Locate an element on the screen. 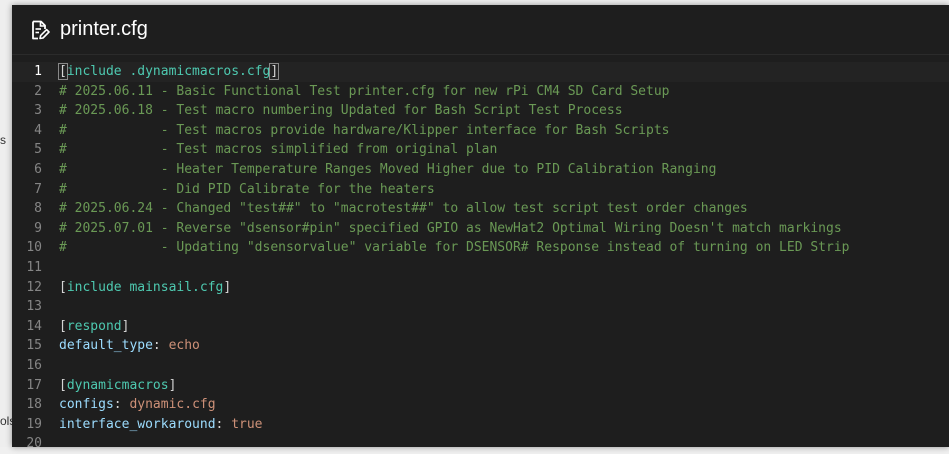 Image resolution: width=949 pixels, height=454 pixels. code-token-value: dynamic.cfg is located at coordinates (172, 405).